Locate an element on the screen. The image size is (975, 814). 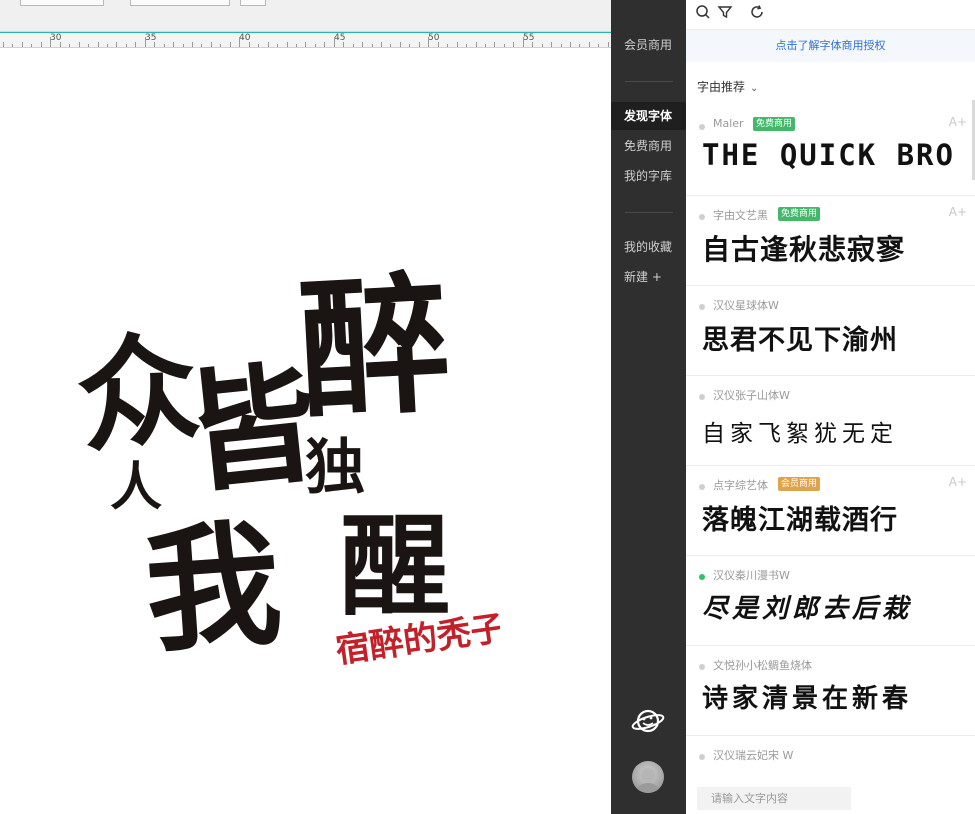
search-icon is located at coordinates (703, 12).